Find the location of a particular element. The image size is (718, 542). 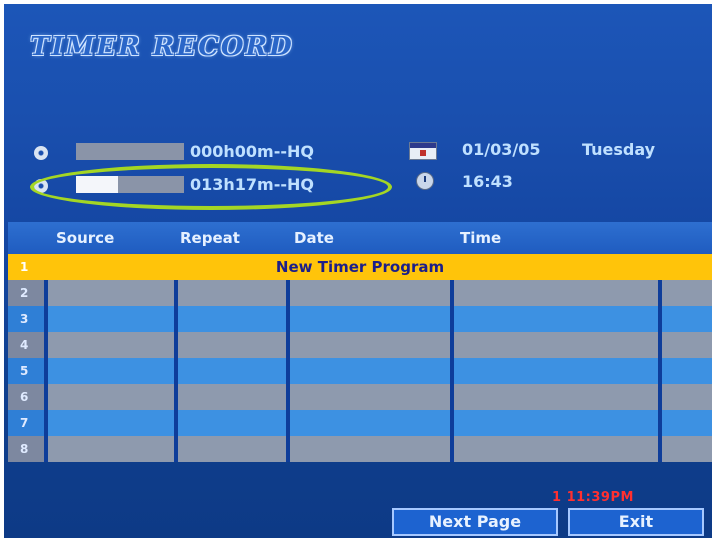

calendar-icon is located at coordinates (423, 151).